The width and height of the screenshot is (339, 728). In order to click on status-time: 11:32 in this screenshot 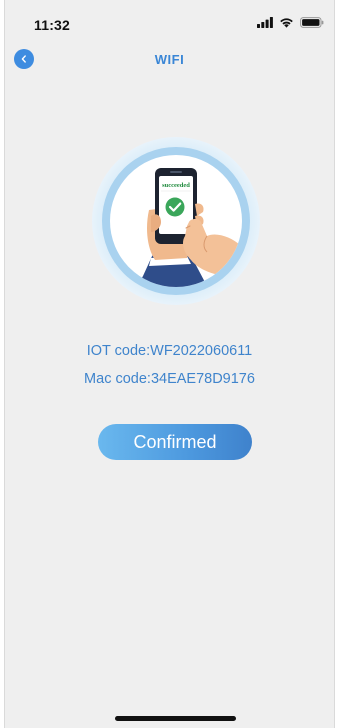, I will do `click(52, 25)`.